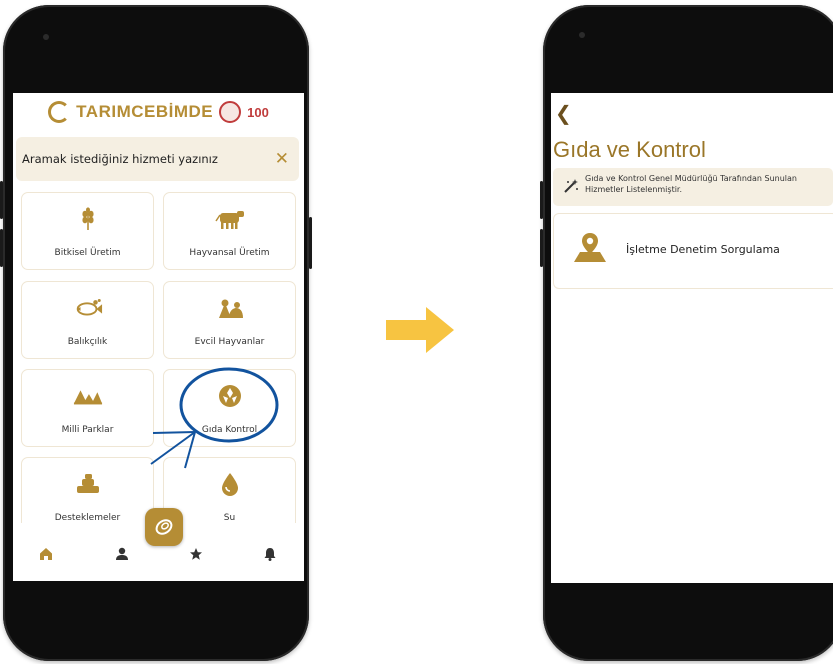  I want to click on transition-arrow-icon, so click(420, 330).